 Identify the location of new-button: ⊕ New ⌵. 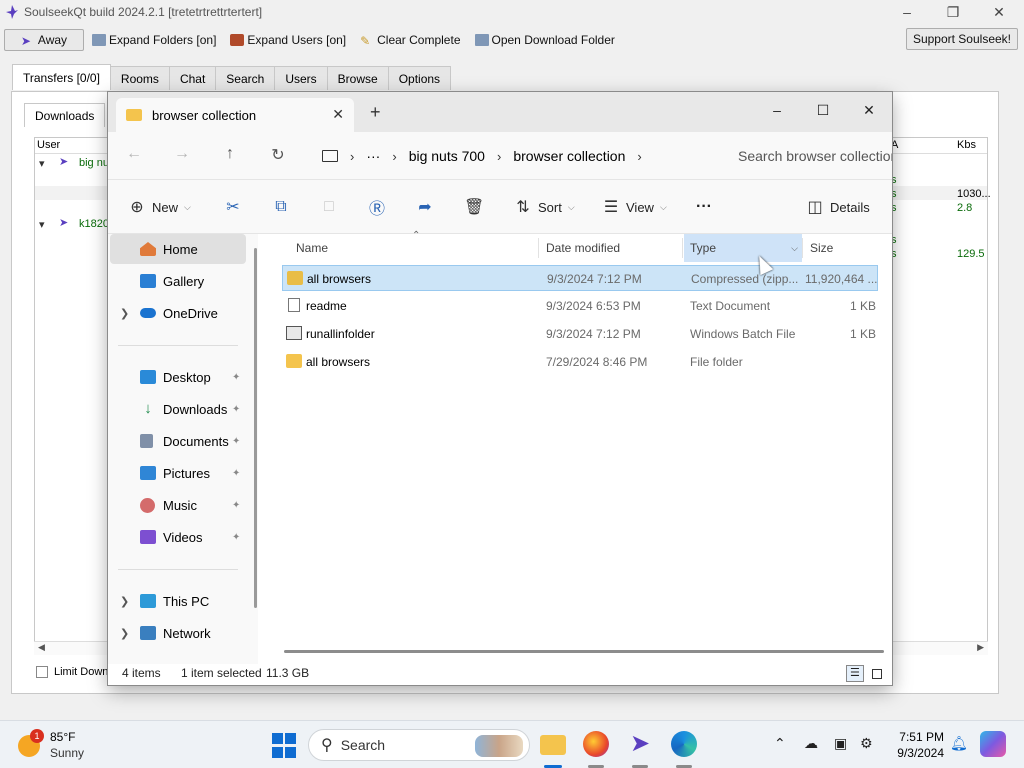
(159, 207).